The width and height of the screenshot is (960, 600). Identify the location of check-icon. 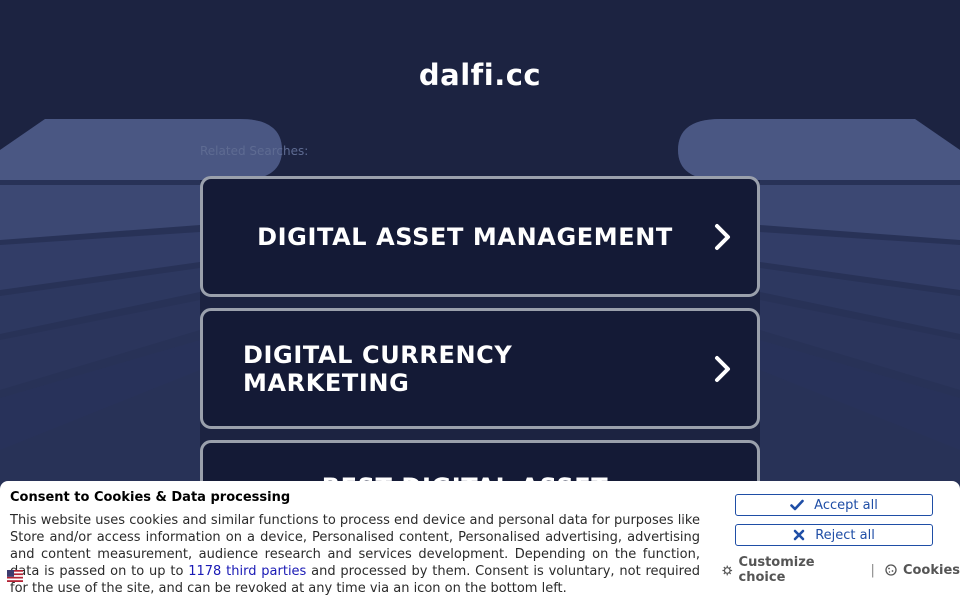
(797, 505).